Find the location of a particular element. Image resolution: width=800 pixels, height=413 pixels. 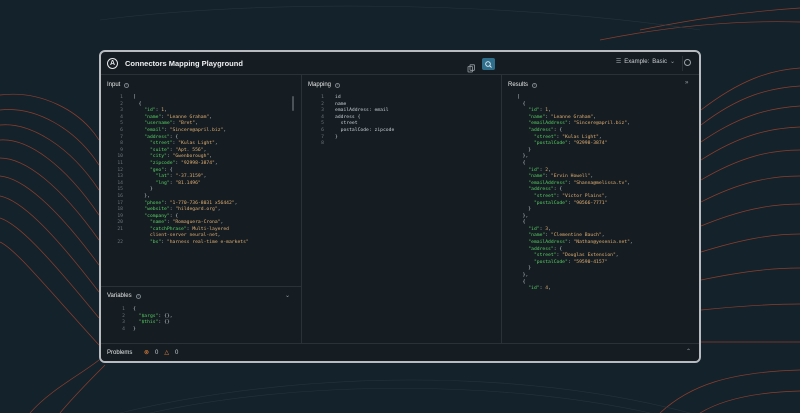

code-line: "name": "Romaguera-Crona", is located at coordinates (186, 223).